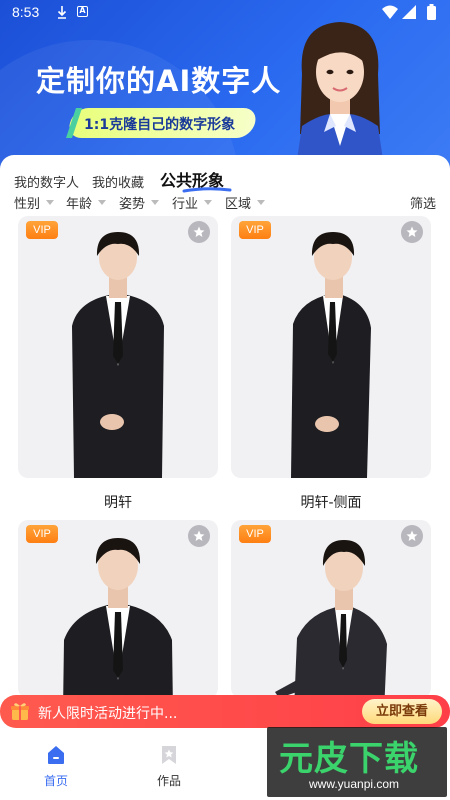  Describe the element at coordinates (169, 755) in the screenshot. I see `works-icon` at that location.